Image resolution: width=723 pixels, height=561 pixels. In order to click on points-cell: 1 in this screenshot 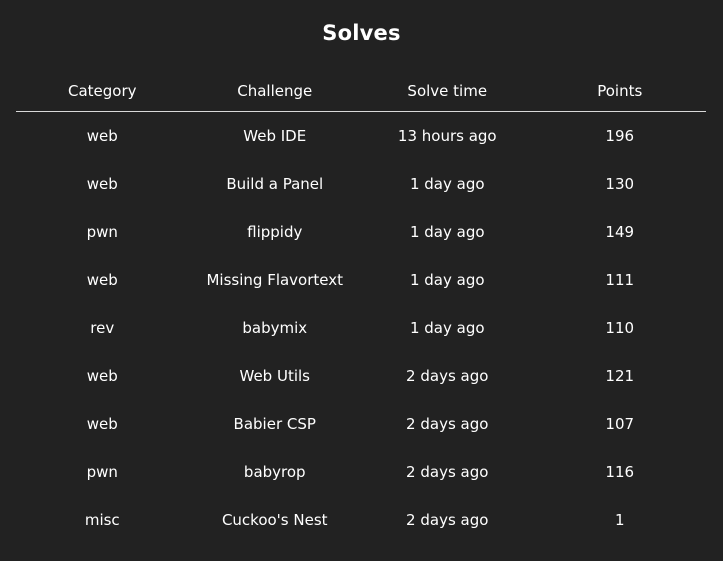, I will do `click(619, 520)`.